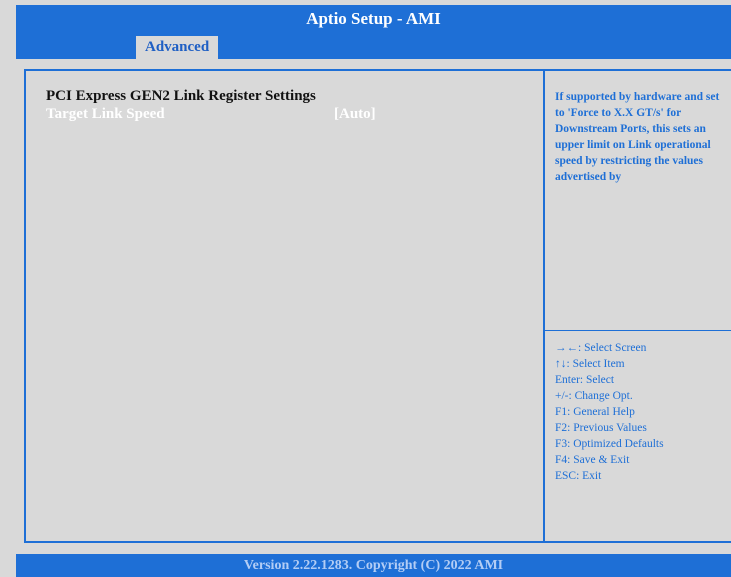 The image size is (731, 577). I want to click on setting-value: [Auto], so click(355, 114).